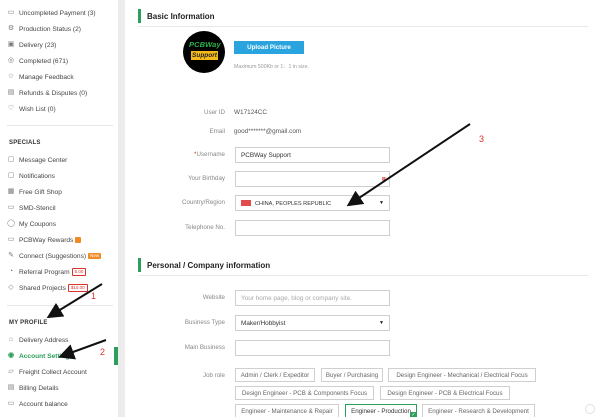 The width and height of the screenshot is (600, 417). I want to click on avatar-logo-top: PCBWay, so click(205, 44).